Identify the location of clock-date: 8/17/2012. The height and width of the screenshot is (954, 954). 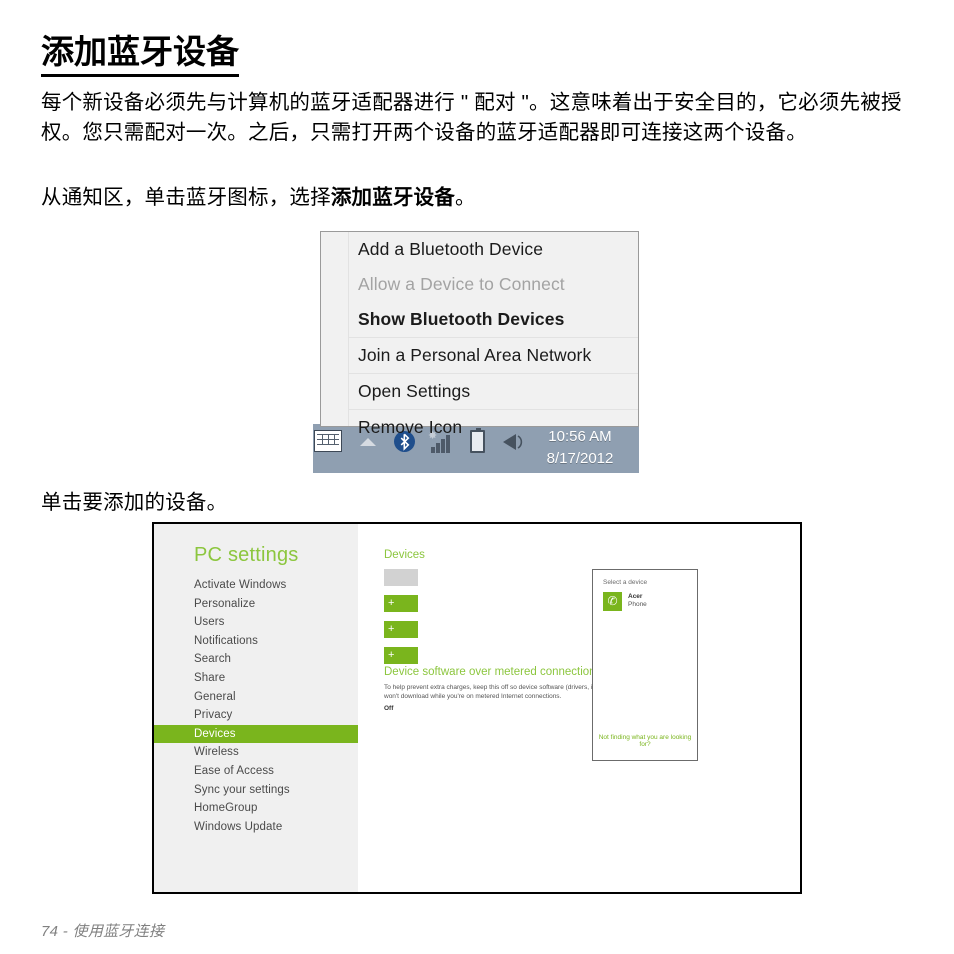
(580, 458).